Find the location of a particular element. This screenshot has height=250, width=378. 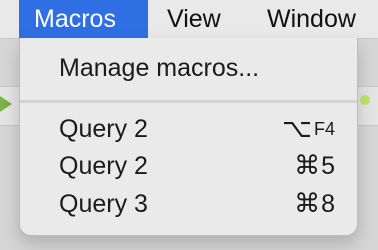

menu-separator is located at coordinates (188, 101).